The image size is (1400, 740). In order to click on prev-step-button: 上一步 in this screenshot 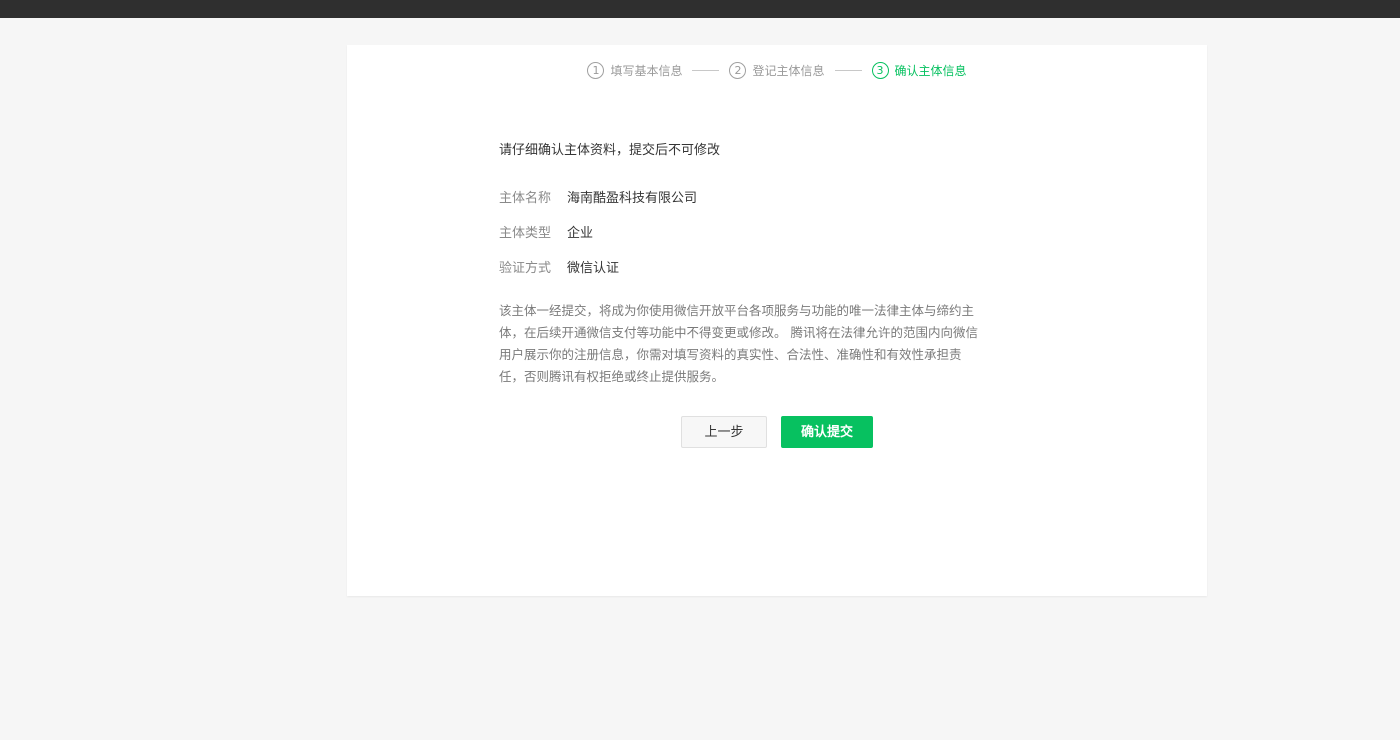, I will do `click(724, 432)`.